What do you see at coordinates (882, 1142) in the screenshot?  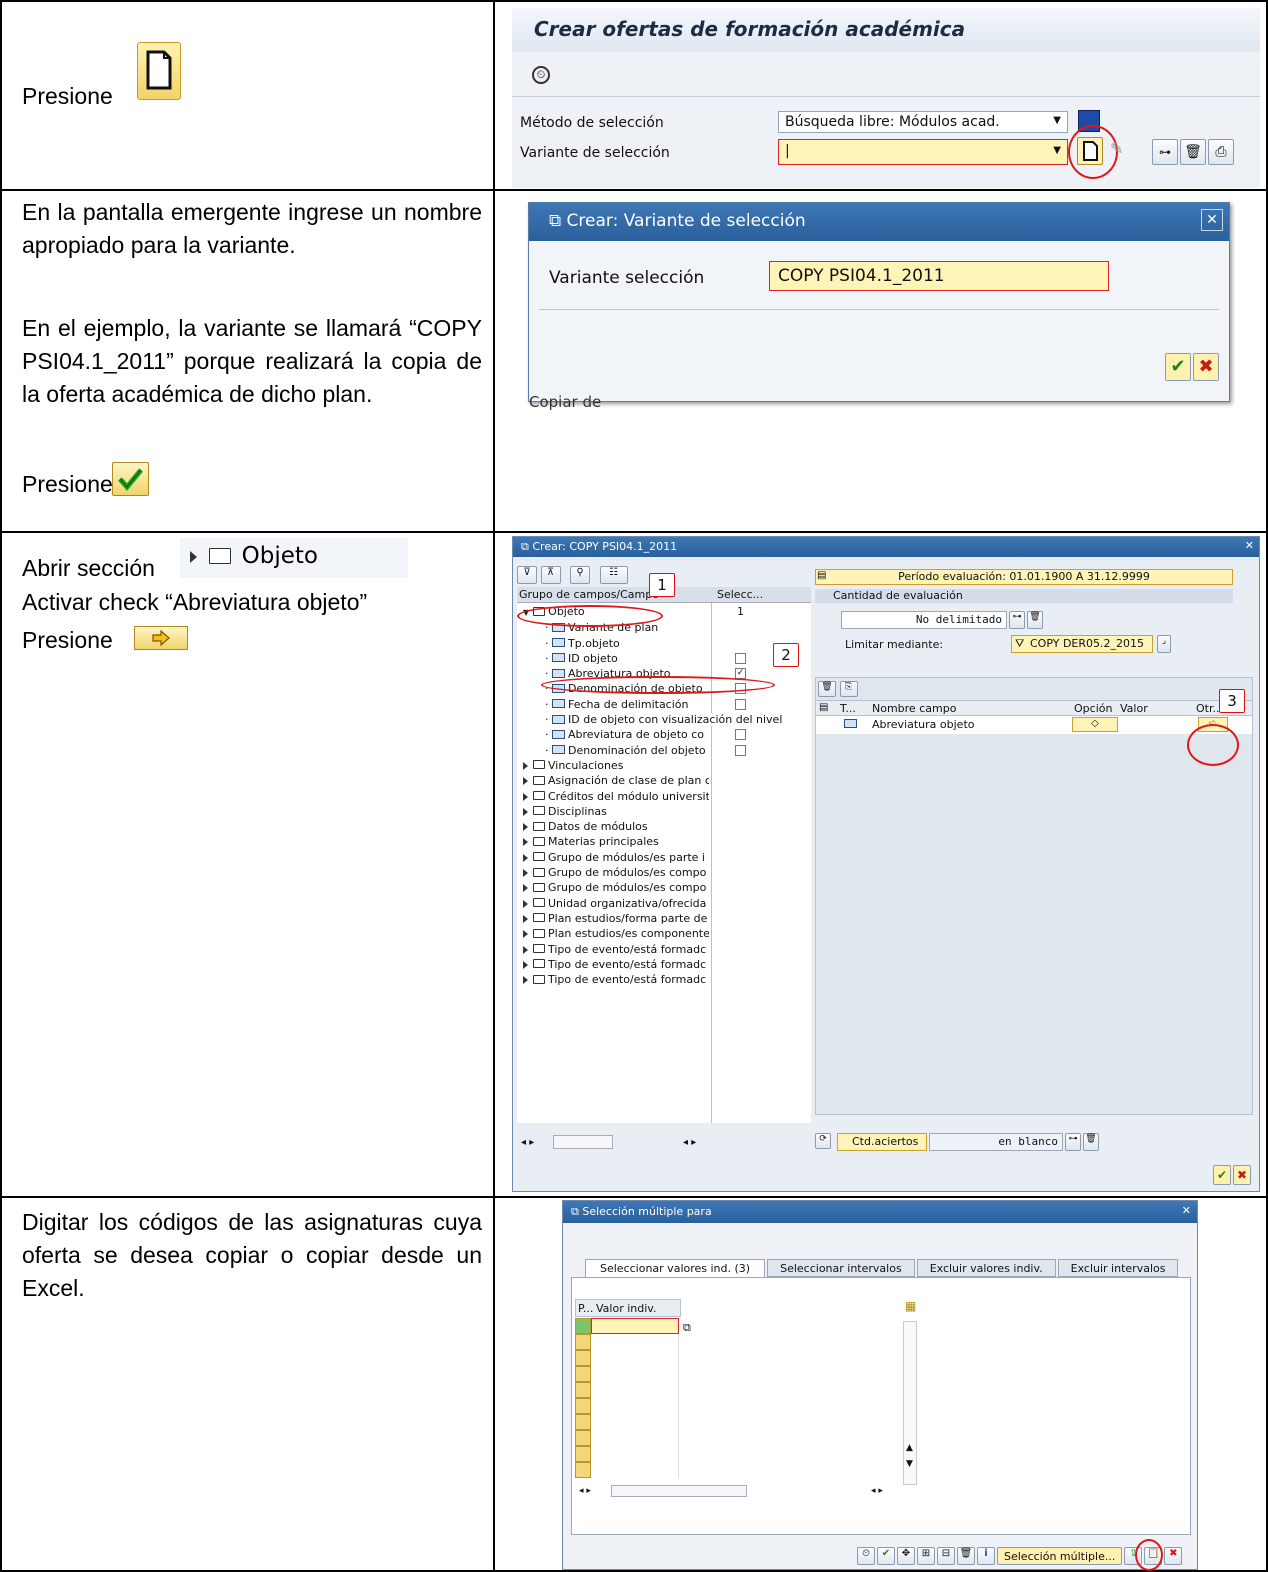 I see `ctd-button: Ctd.aciertos` at bounding box center [882, 1142].